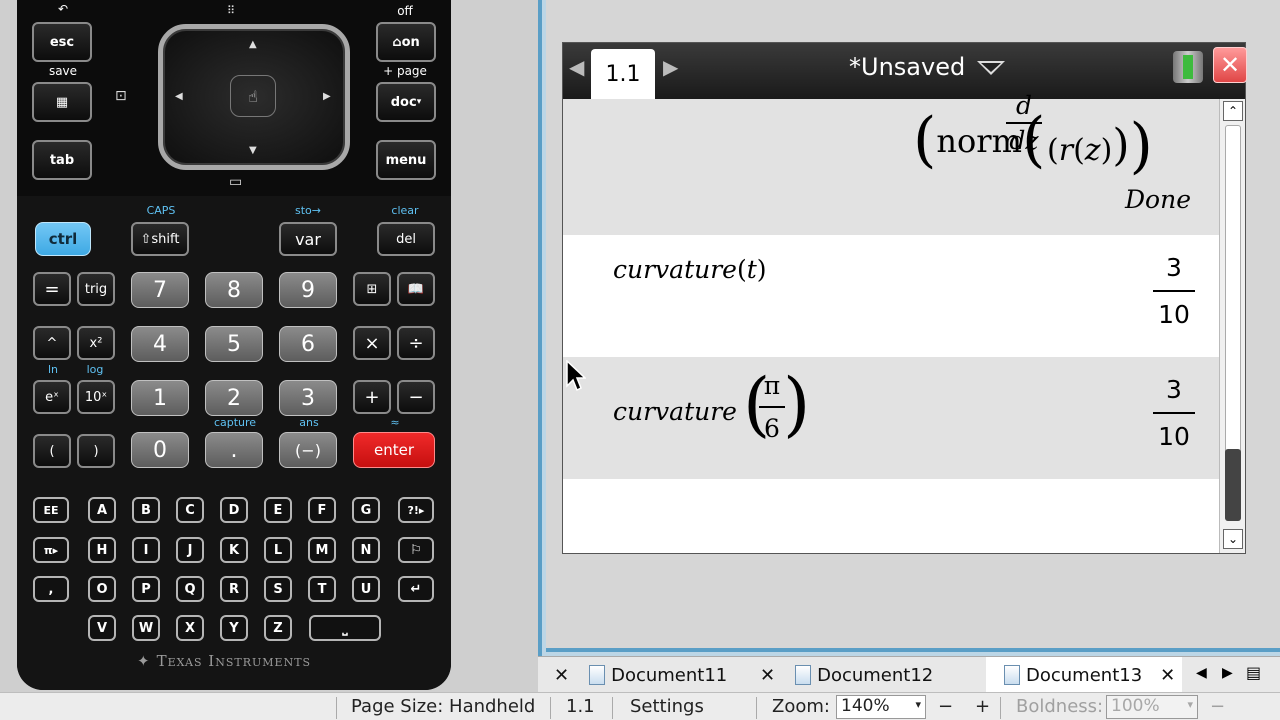  What do you see at coordinates (416, 289) in the screenshot?
I see `catalog-key: 📖` at bounding box center [416, 289].